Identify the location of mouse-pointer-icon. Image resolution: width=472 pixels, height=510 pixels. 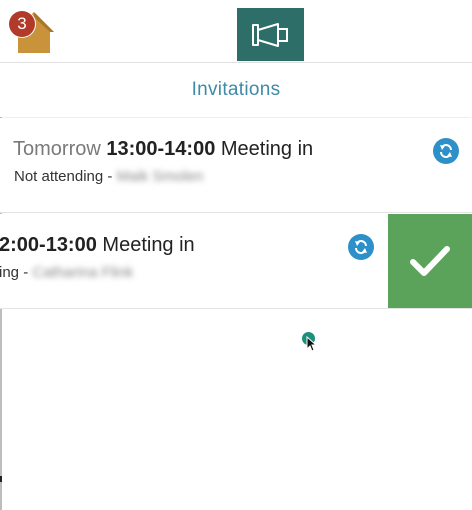
(312, 344).